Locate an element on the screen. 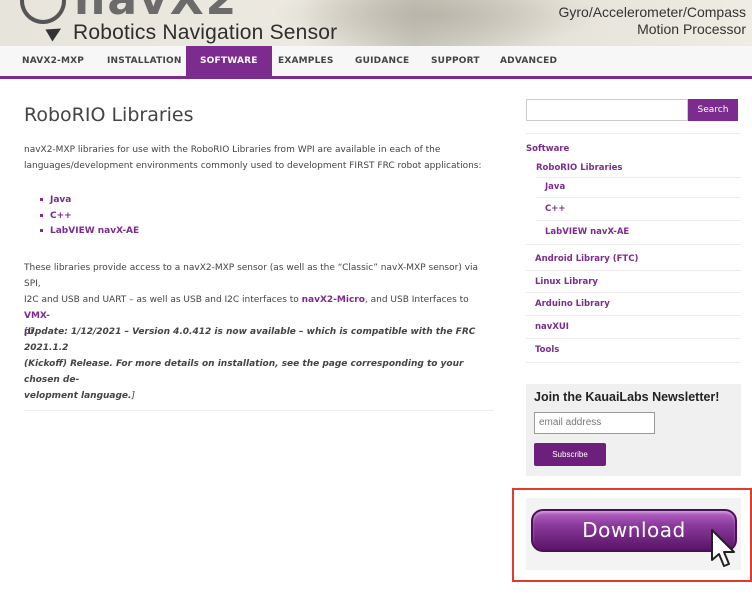 Image resolution: width=752 pixels, height=601 pixels. sidebar-item-navxui: navXUI is located at coordinates (552, 327).